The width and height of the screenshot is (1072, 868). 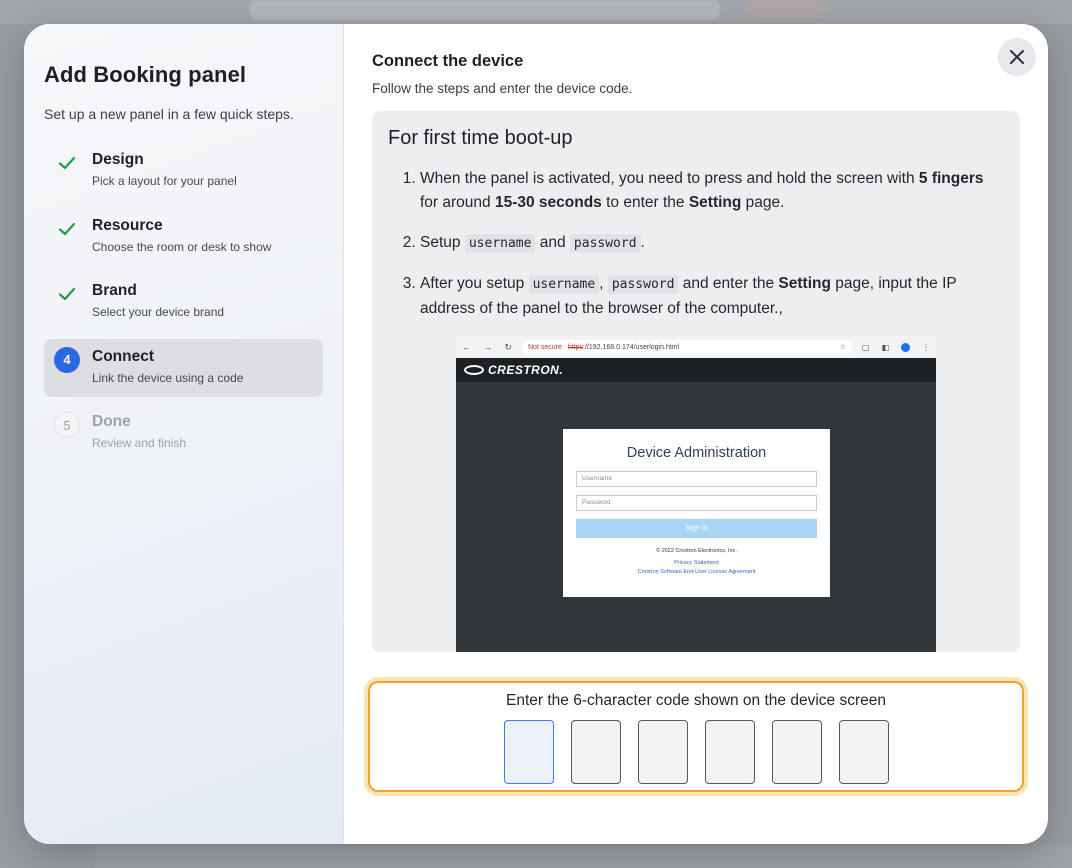 I want to click on modal-subtitle: Set up a new panel in a few quick steps., so click(x=169, y=114).